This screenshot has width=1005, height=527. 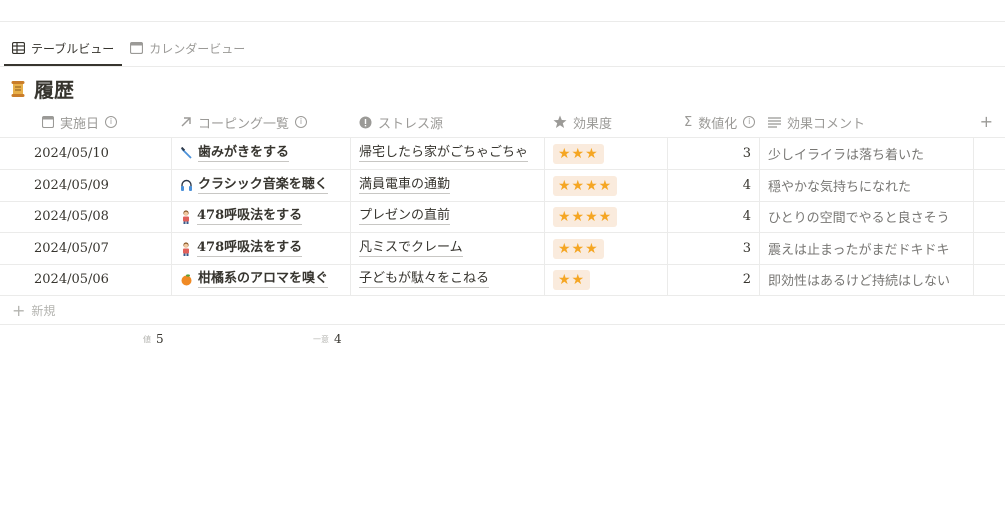 What do you see at coordinates (986, 121) in the screenshot?
I see `add-column-icon: +` at bounding box center [986, 121].